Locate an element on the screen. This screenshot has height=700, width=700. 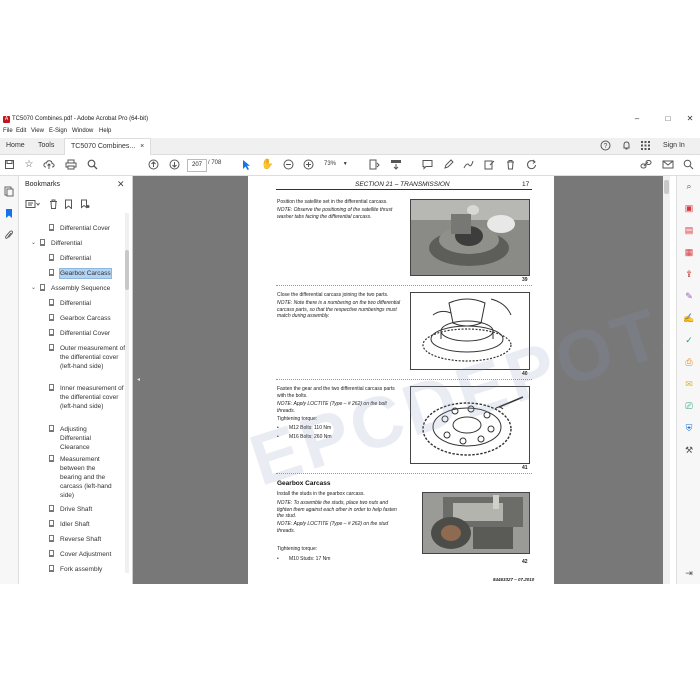
page-section-header: SECTION 21 – TRANSMISSION is located at coordinates (402, 184).